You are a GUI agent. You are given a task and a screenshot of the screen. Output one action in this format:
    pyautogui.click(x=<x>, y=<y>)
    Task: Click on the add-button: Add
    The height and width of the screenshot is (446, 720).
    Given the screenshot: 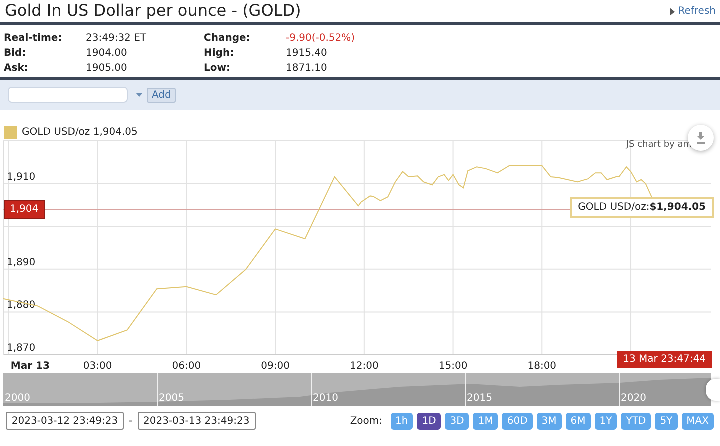 What is the action you would take?
    pyautogui.click(x=161, y=95)
    